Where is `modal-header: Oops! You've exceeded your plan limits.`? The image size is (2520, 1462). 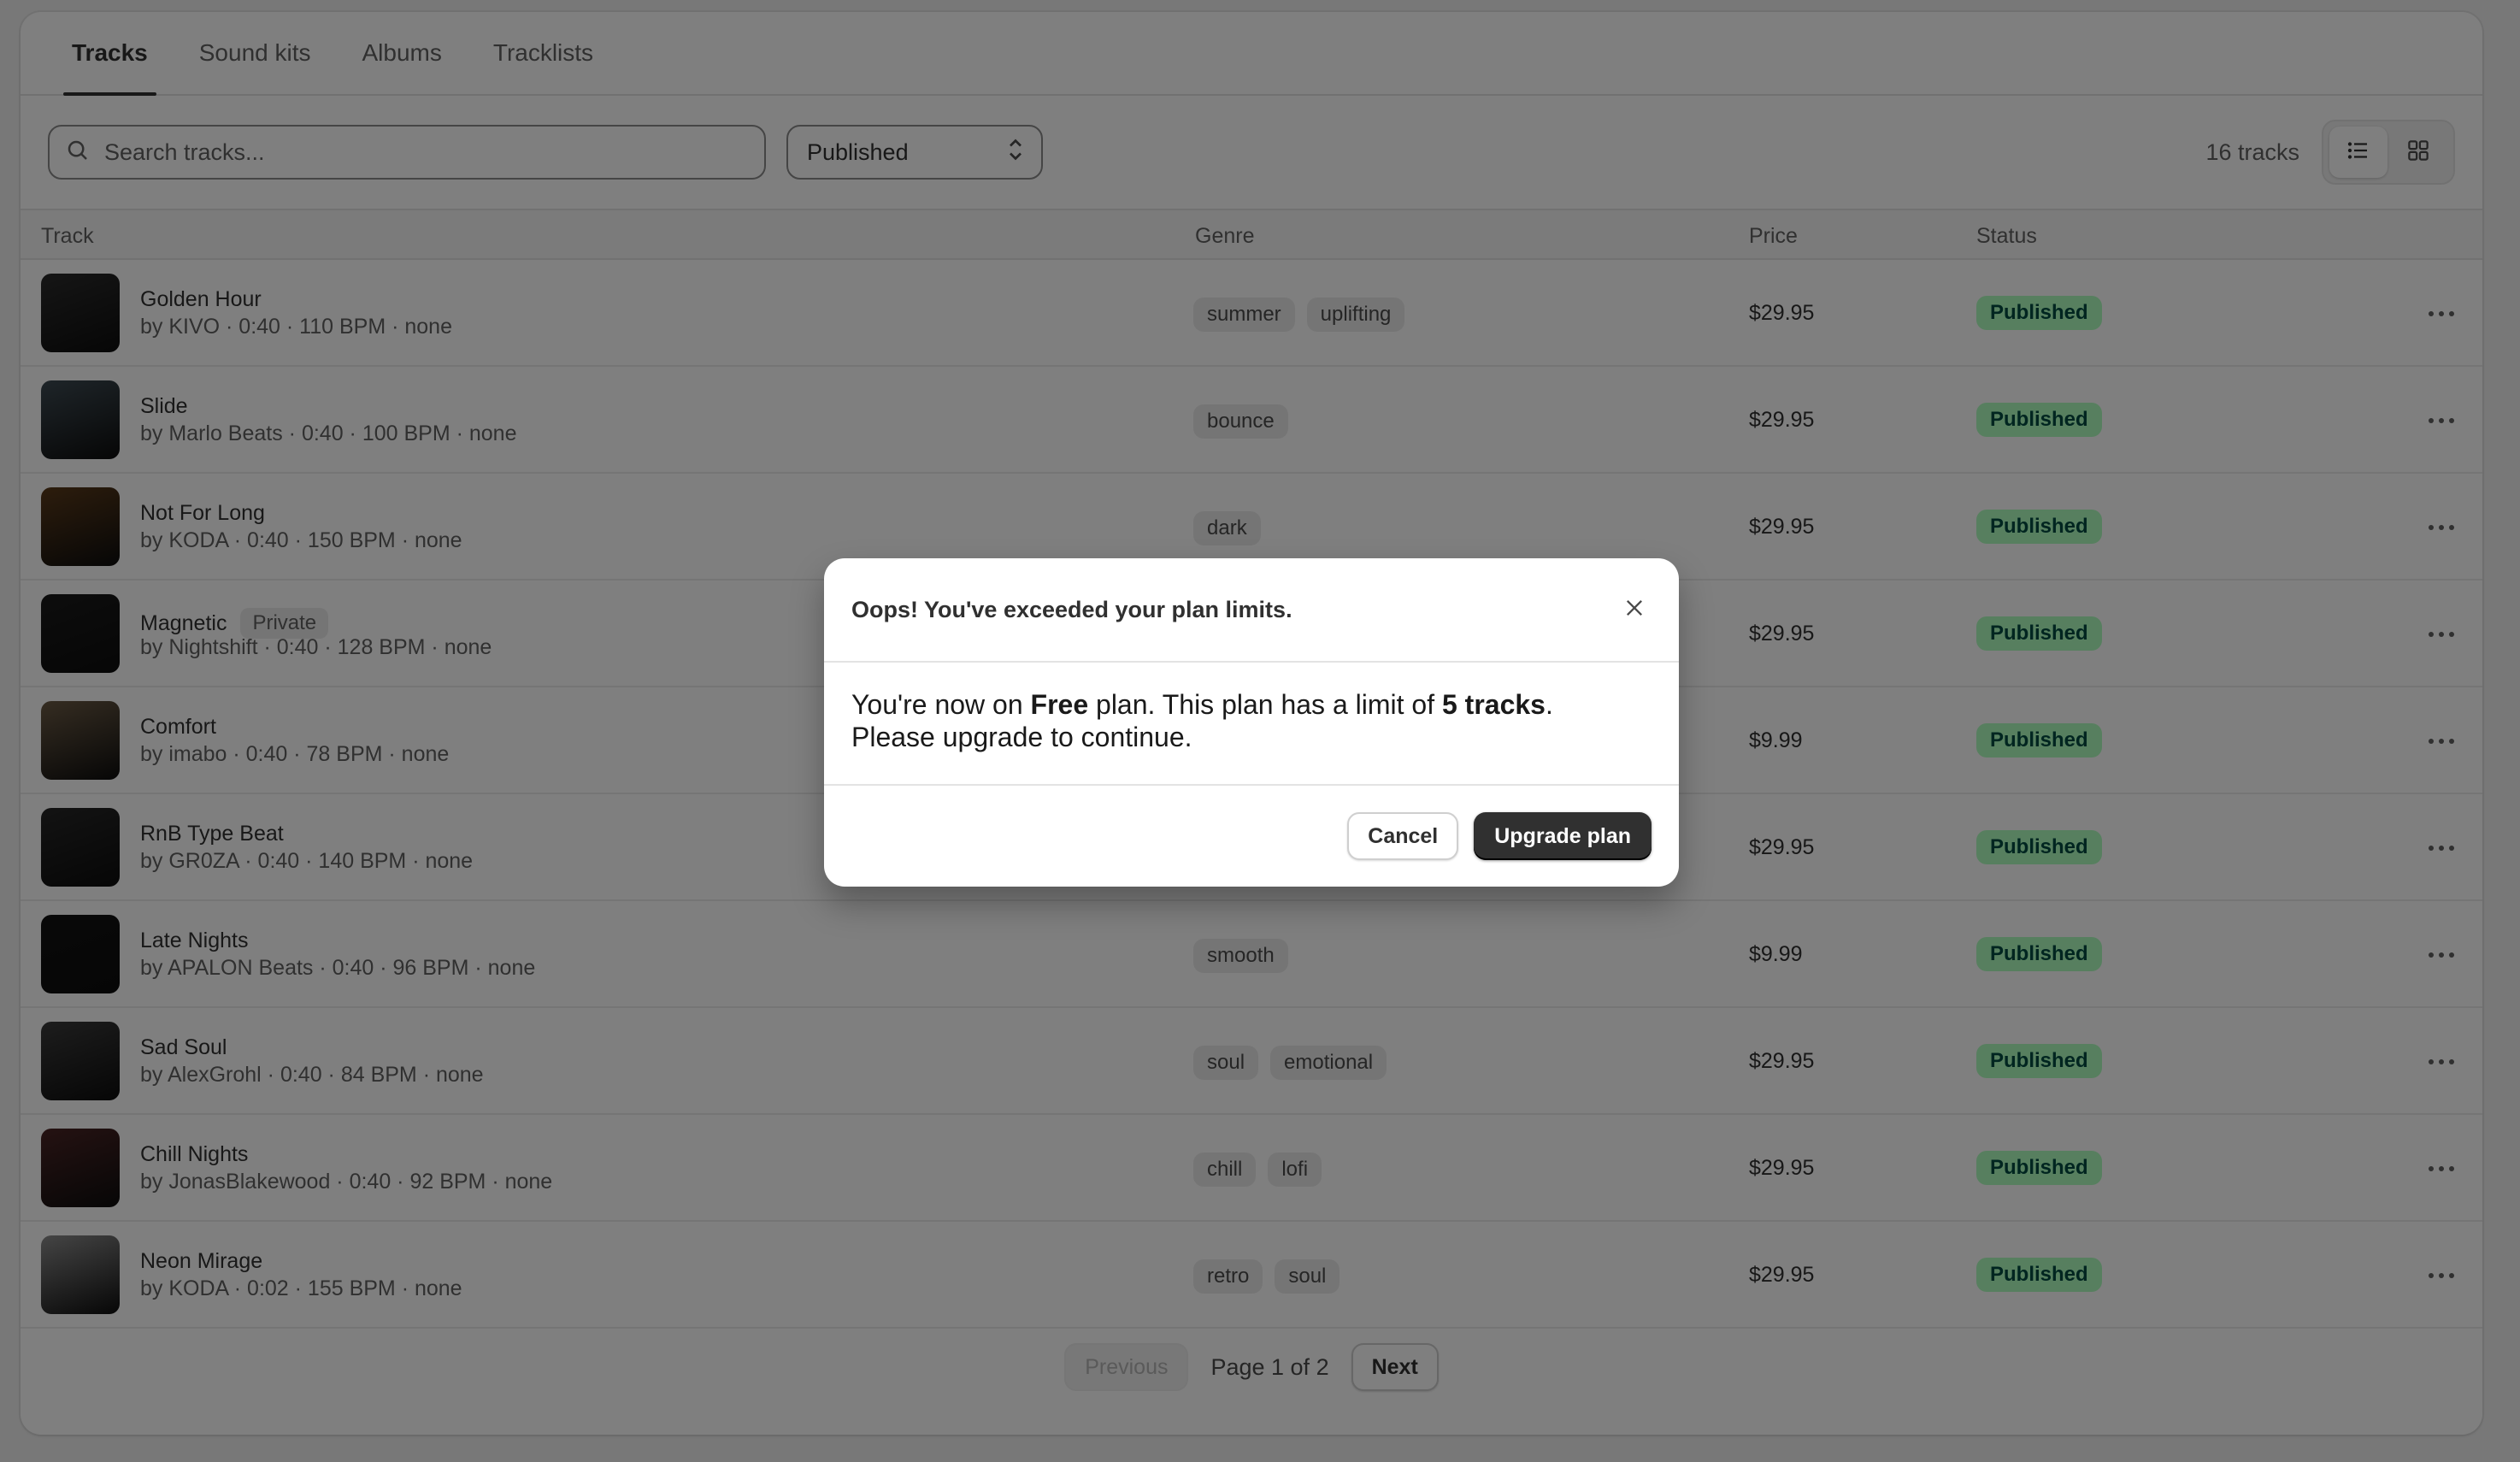
modal-header: Oops! You've exceeded your plan limits. is located at coordinates (1251, 610).